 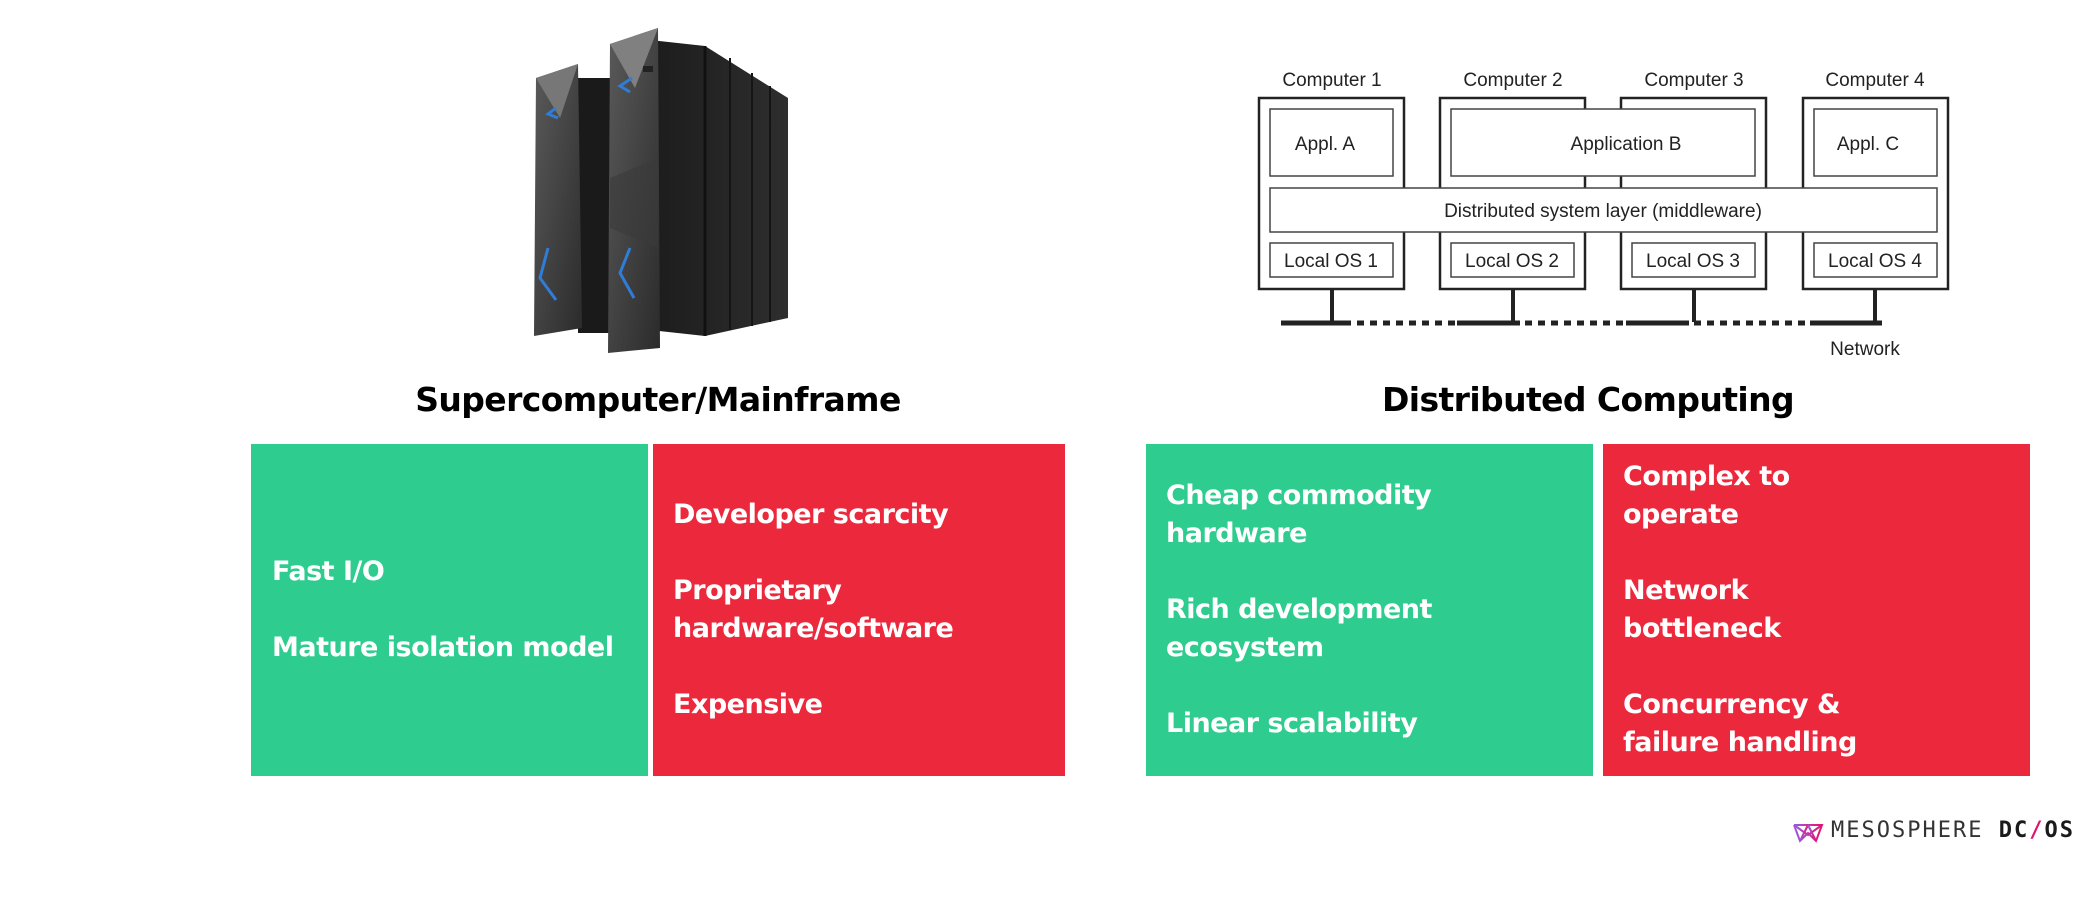 What do you see at coordinates (1292, 723) in the screenshot?
I see `pro-item: Linear scalability` at bounding box center [1292, 723].